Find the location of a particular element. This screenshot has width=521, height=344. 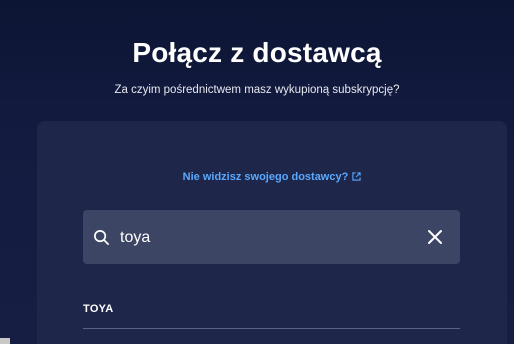

external-link-icon is located at coordinates (356, 178).